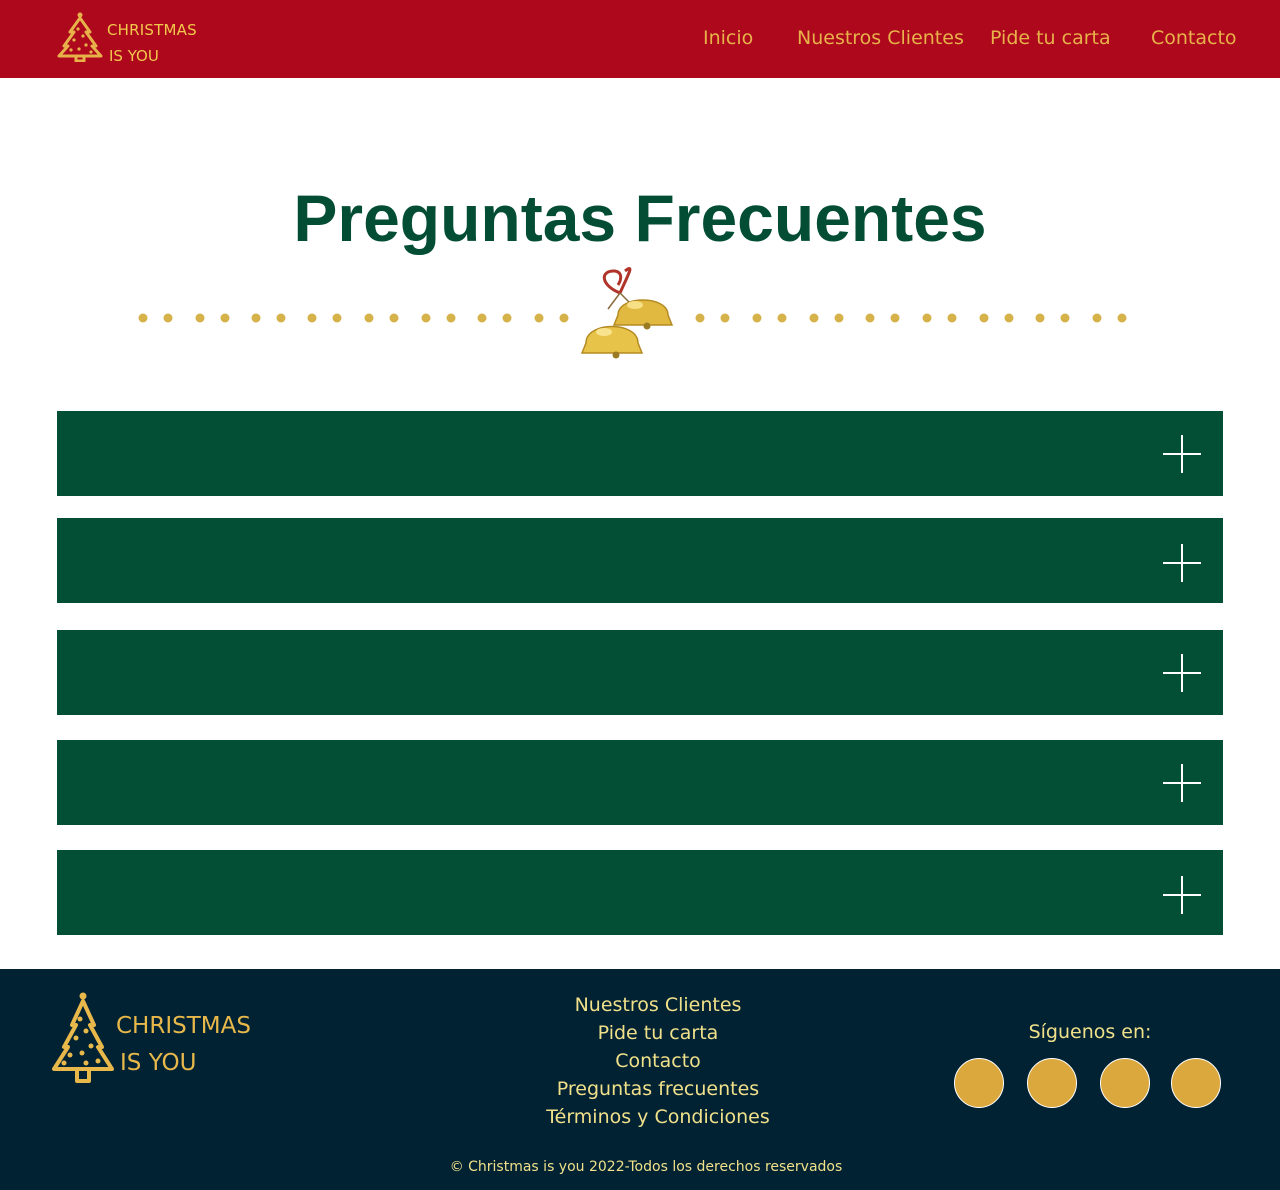 The image size is (1280, 1190). Describe the element at coordinates (658, 1033) in the screenshot. I see `footer-link-pide-tu-carta: Pide tu carta` at that location.